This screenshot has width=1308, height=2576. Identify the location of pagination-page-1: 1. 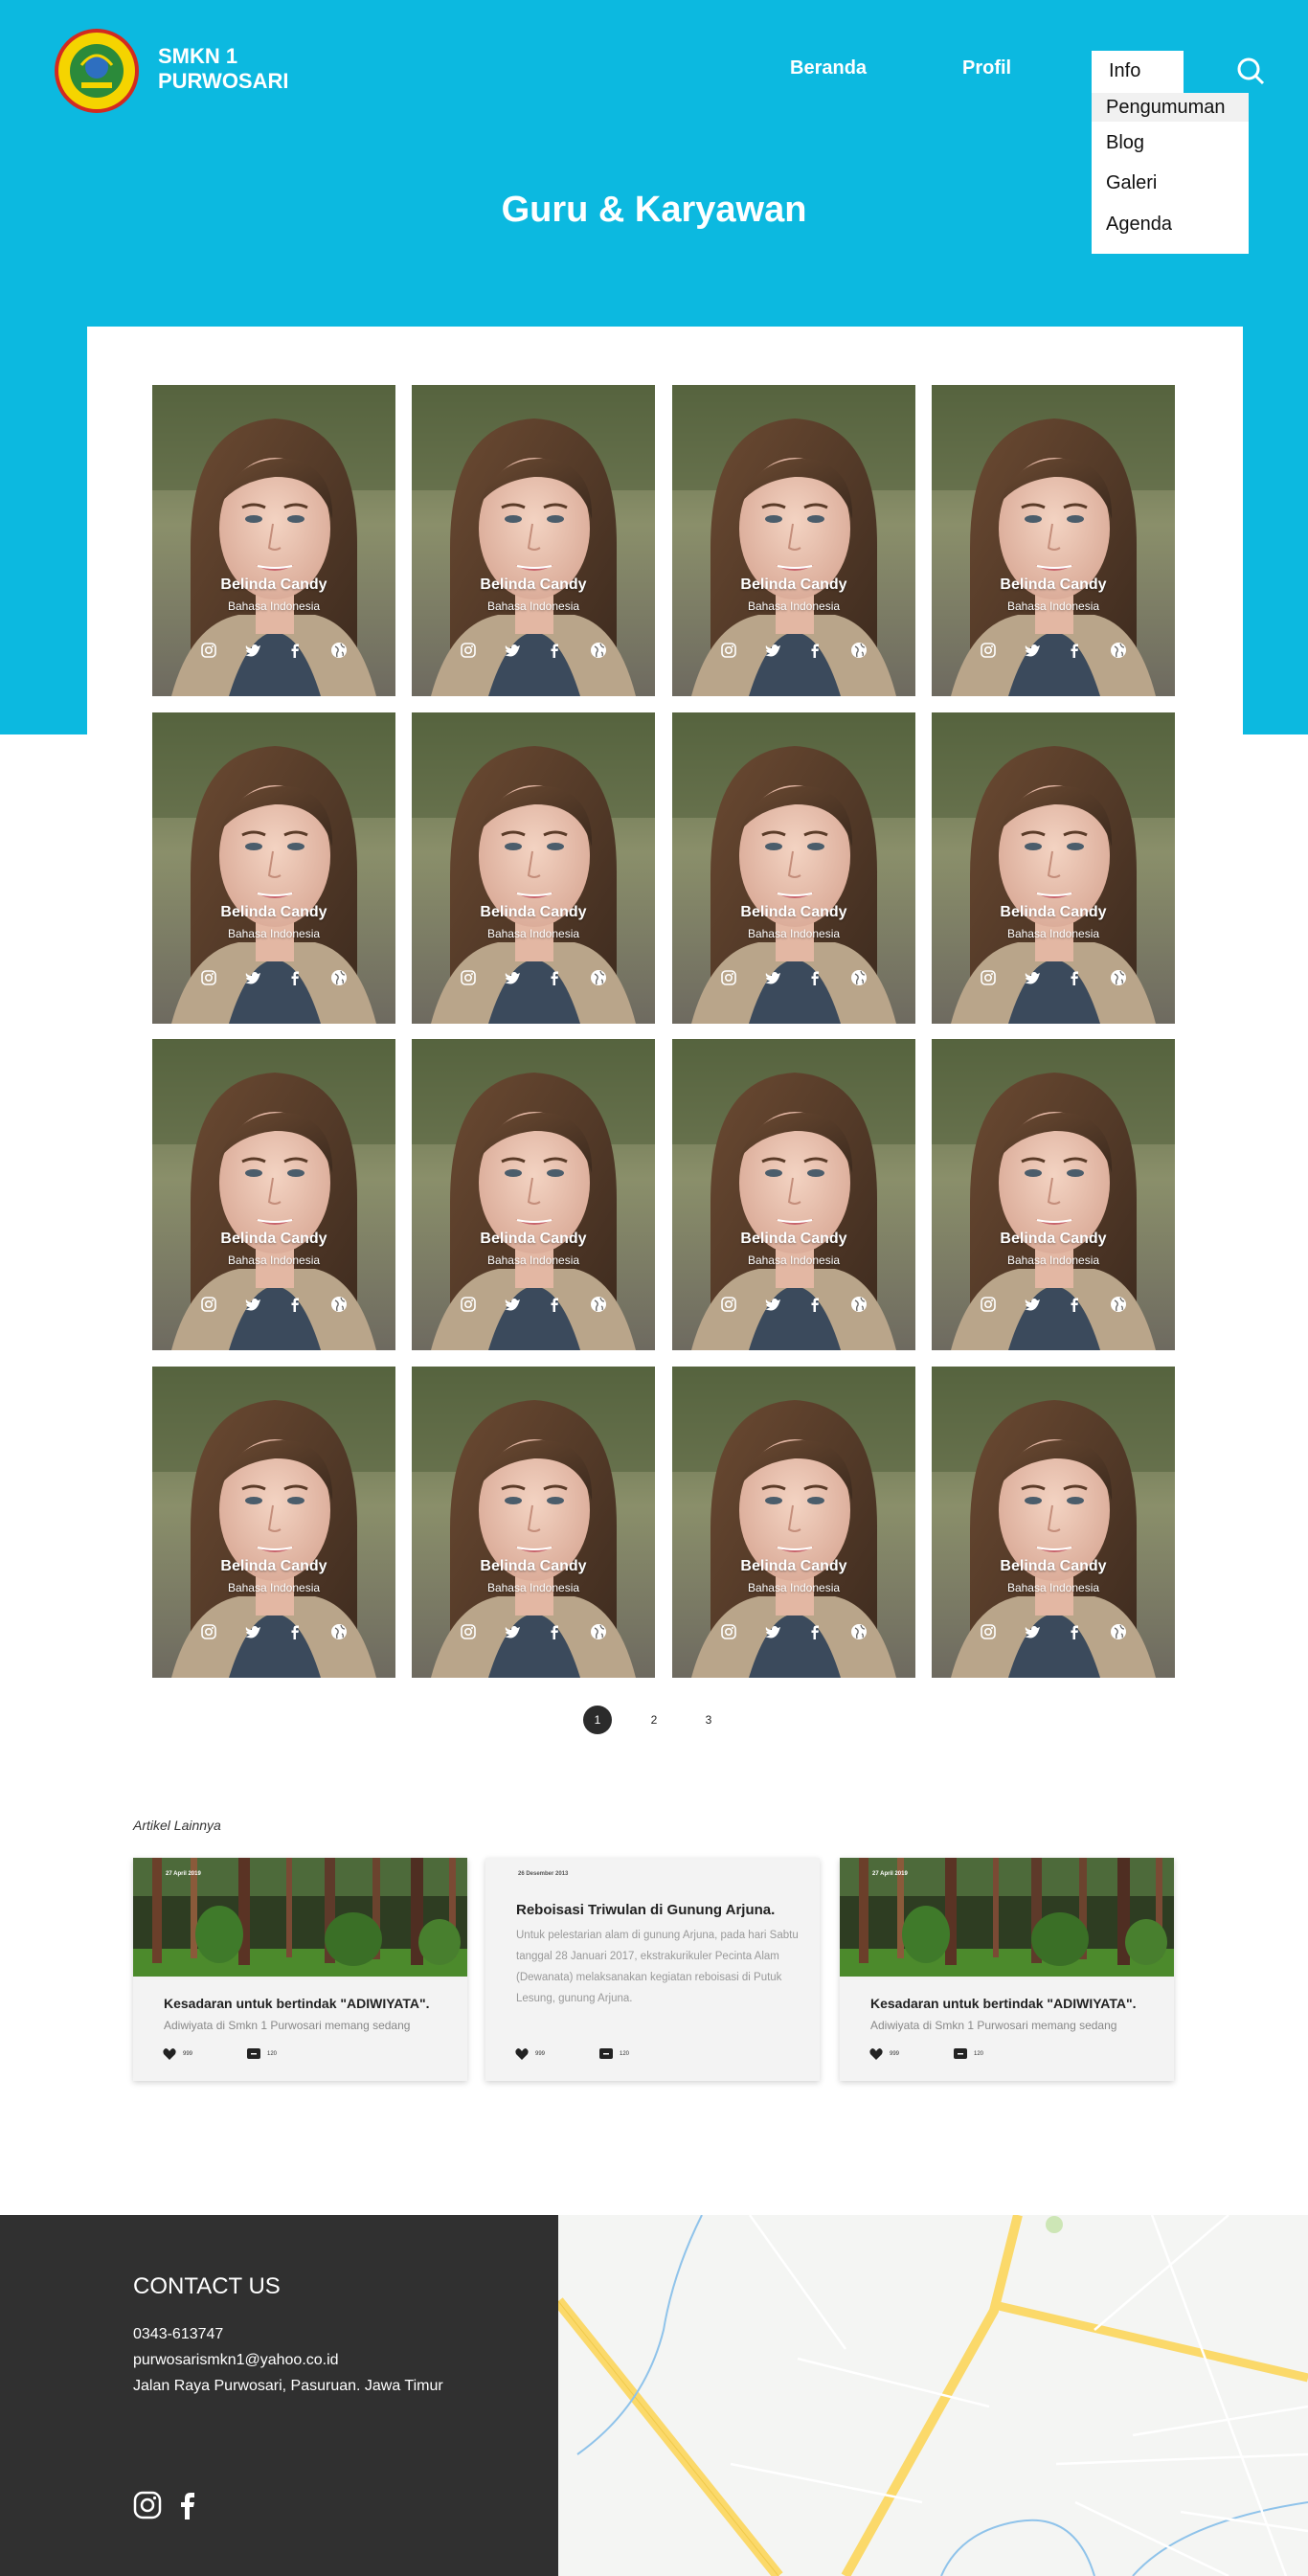
(597, 1720).